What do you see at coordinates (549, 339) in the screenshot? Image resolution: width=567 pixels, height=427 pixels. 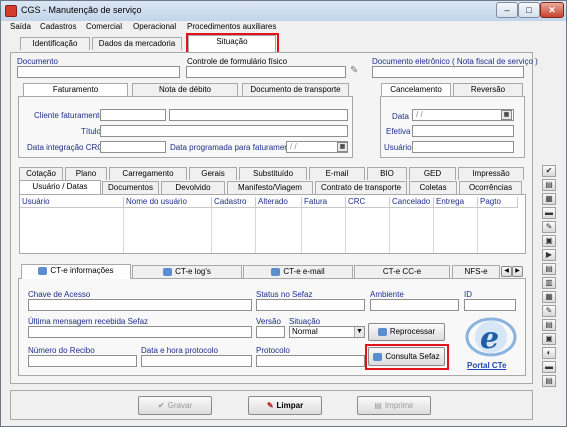 I see `toolbar-icon-13: ▣` at bounding box center [549, 339].